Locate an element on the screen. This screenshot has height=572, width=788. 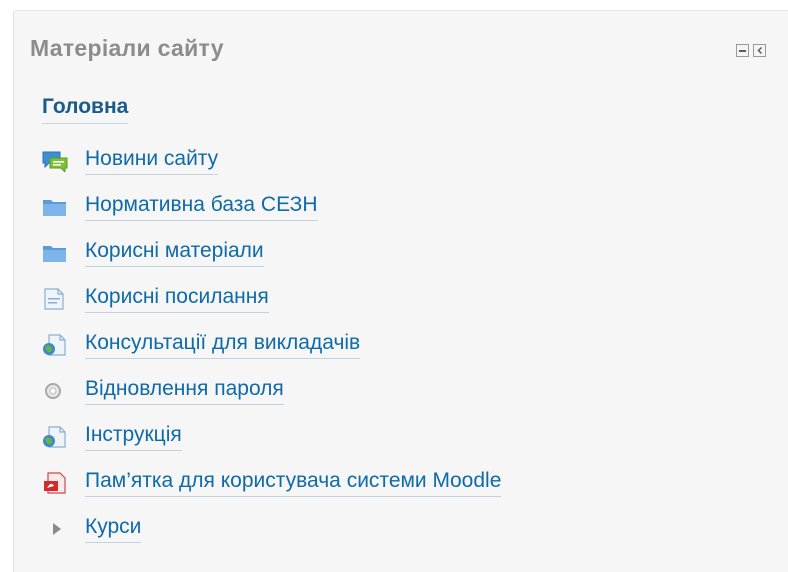
block-controls is located at coordinates (751, 50).